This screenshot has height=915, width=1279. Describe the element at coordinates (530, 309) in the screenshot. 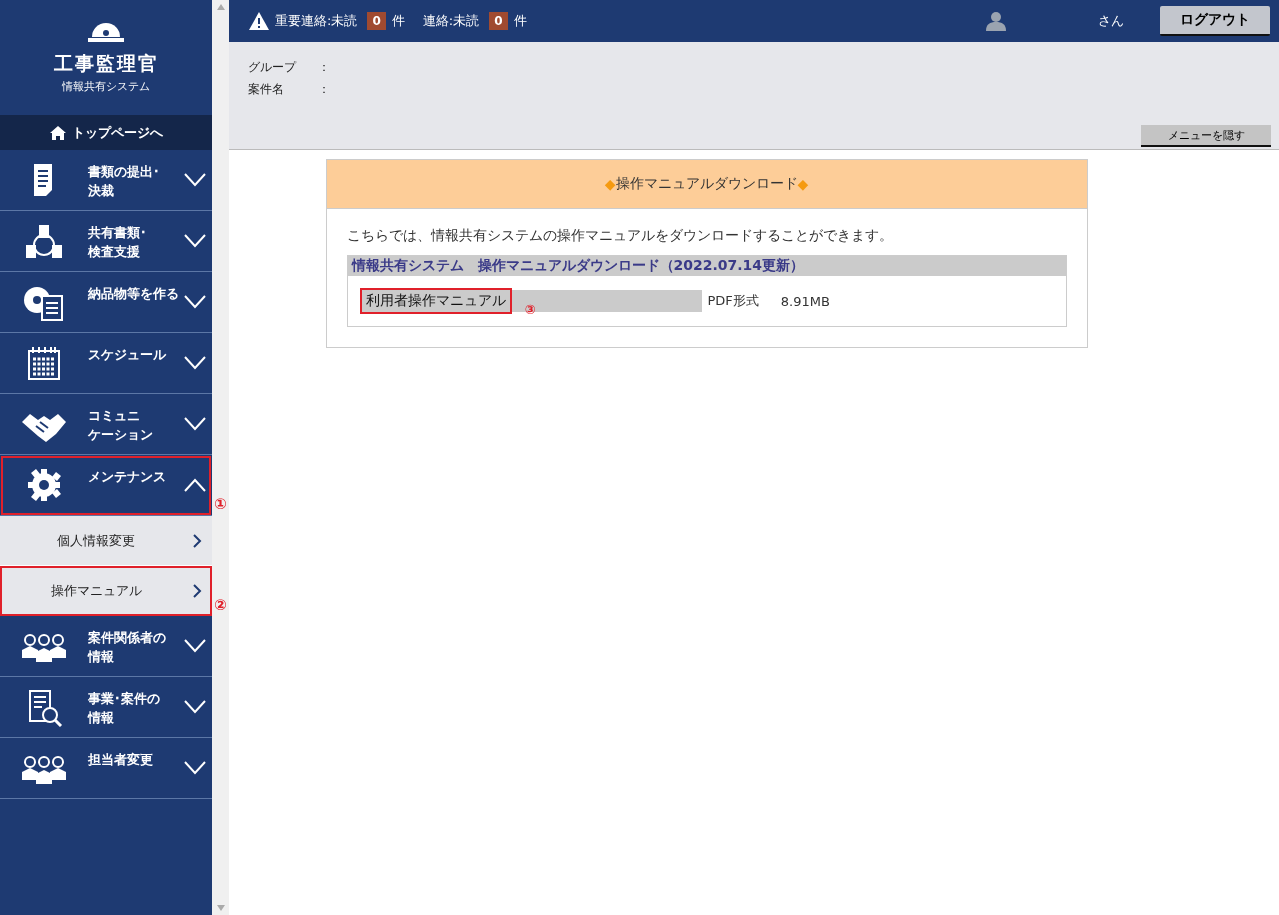

I see `annotation-number: ③` at that location.